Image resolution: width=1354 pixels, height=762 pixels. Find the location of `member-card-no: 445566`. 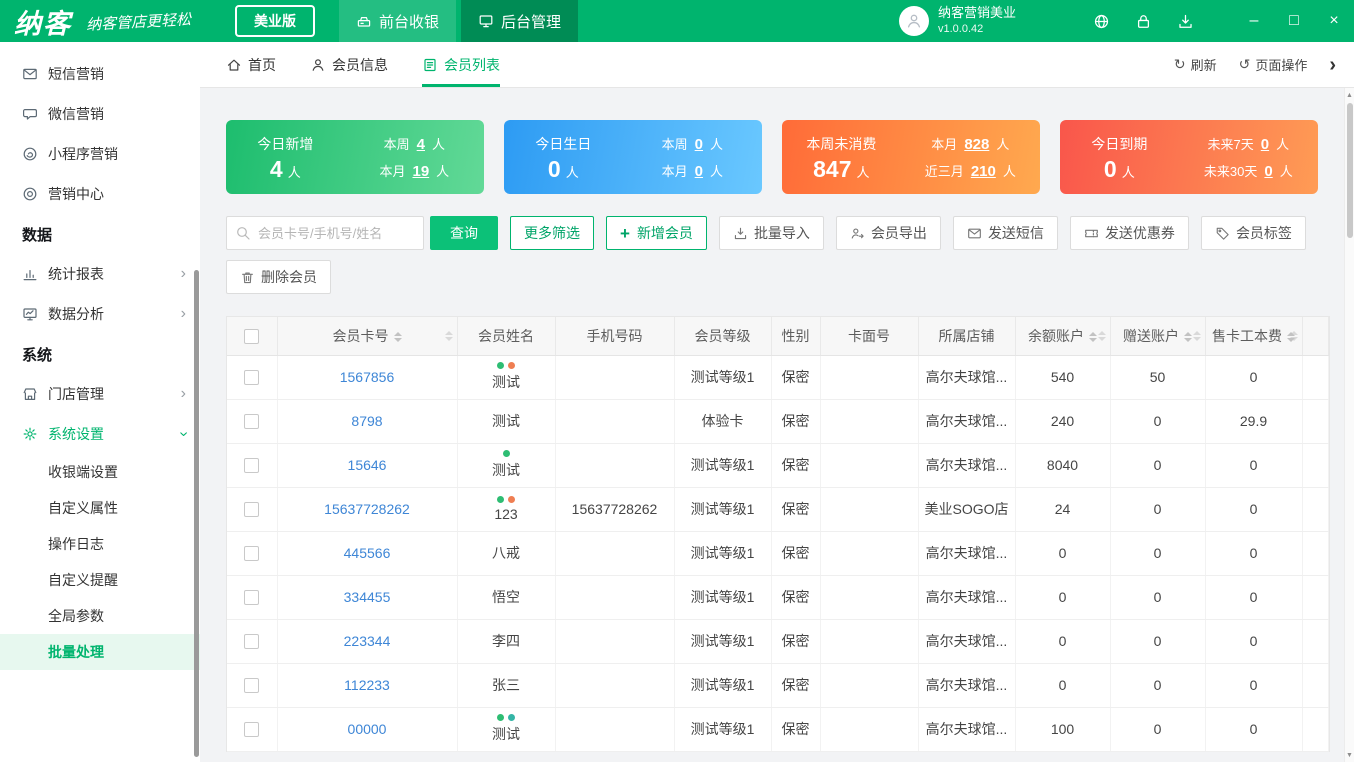

member-card-no: 445566 is located at coordinates (367, 553).